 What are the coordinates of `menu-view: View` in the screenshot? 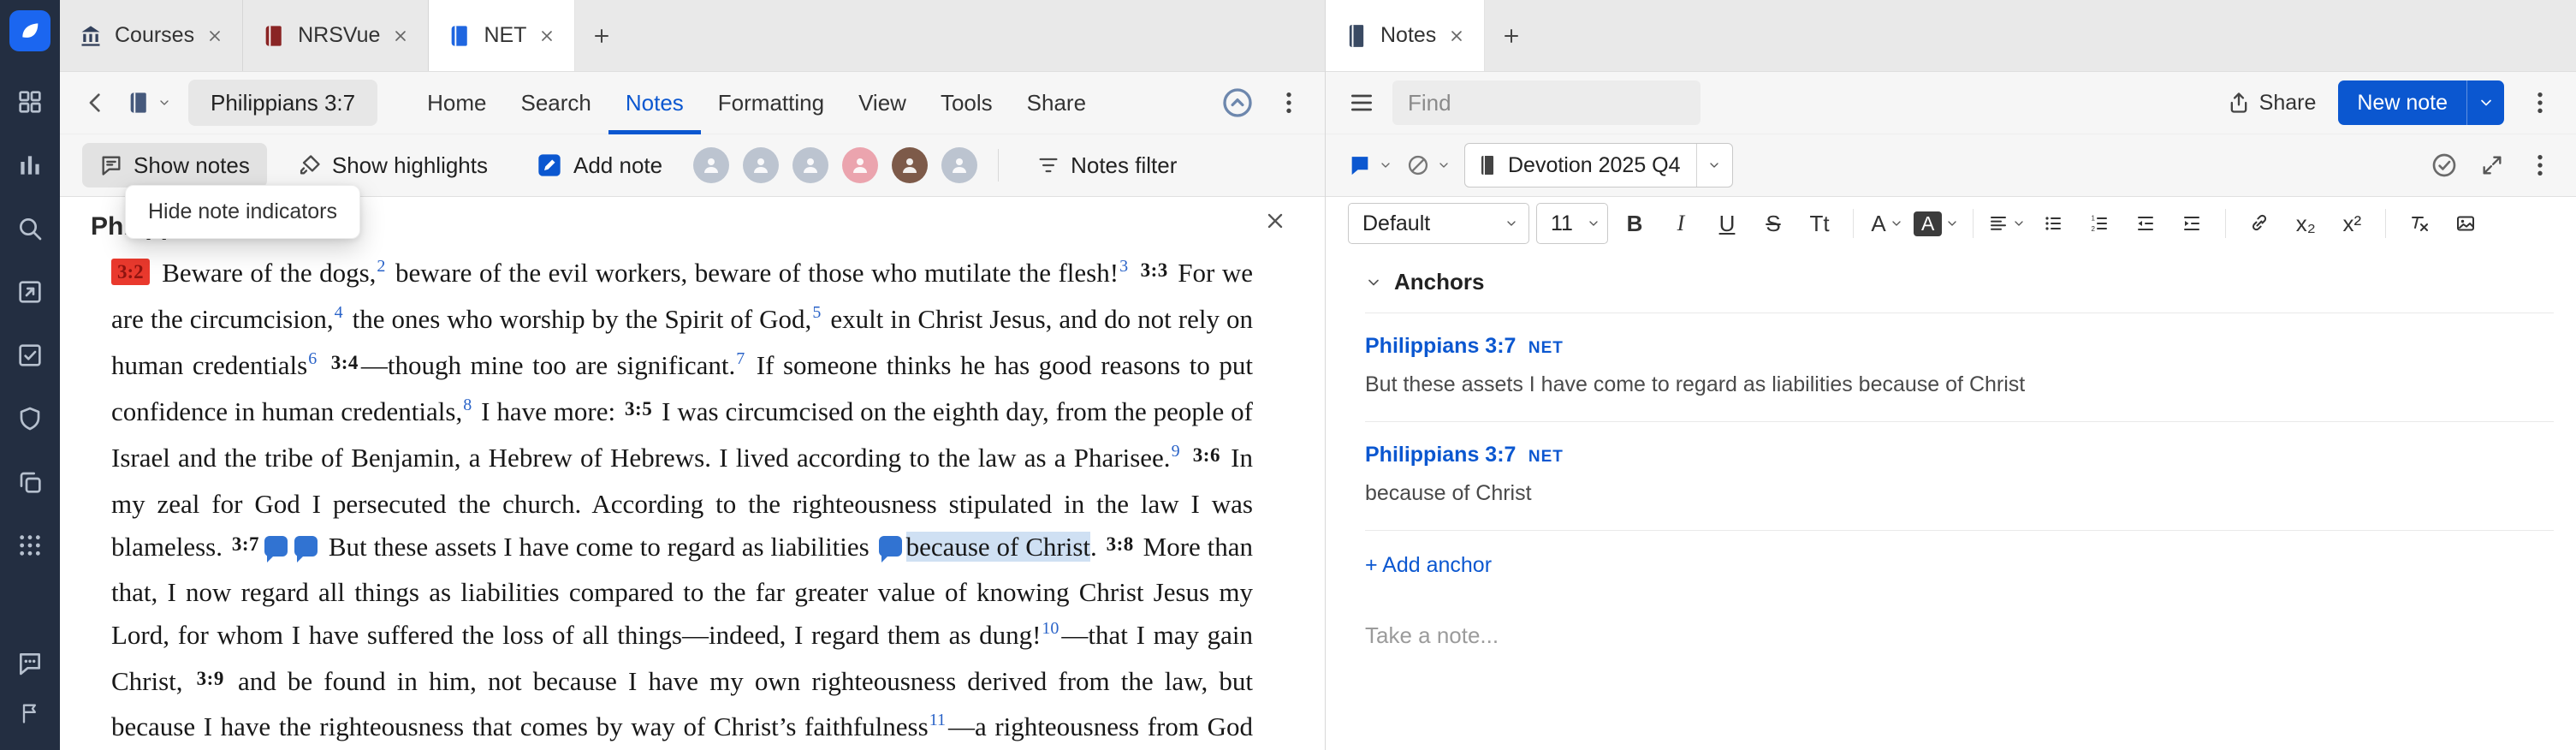 It's located at (882, 103).